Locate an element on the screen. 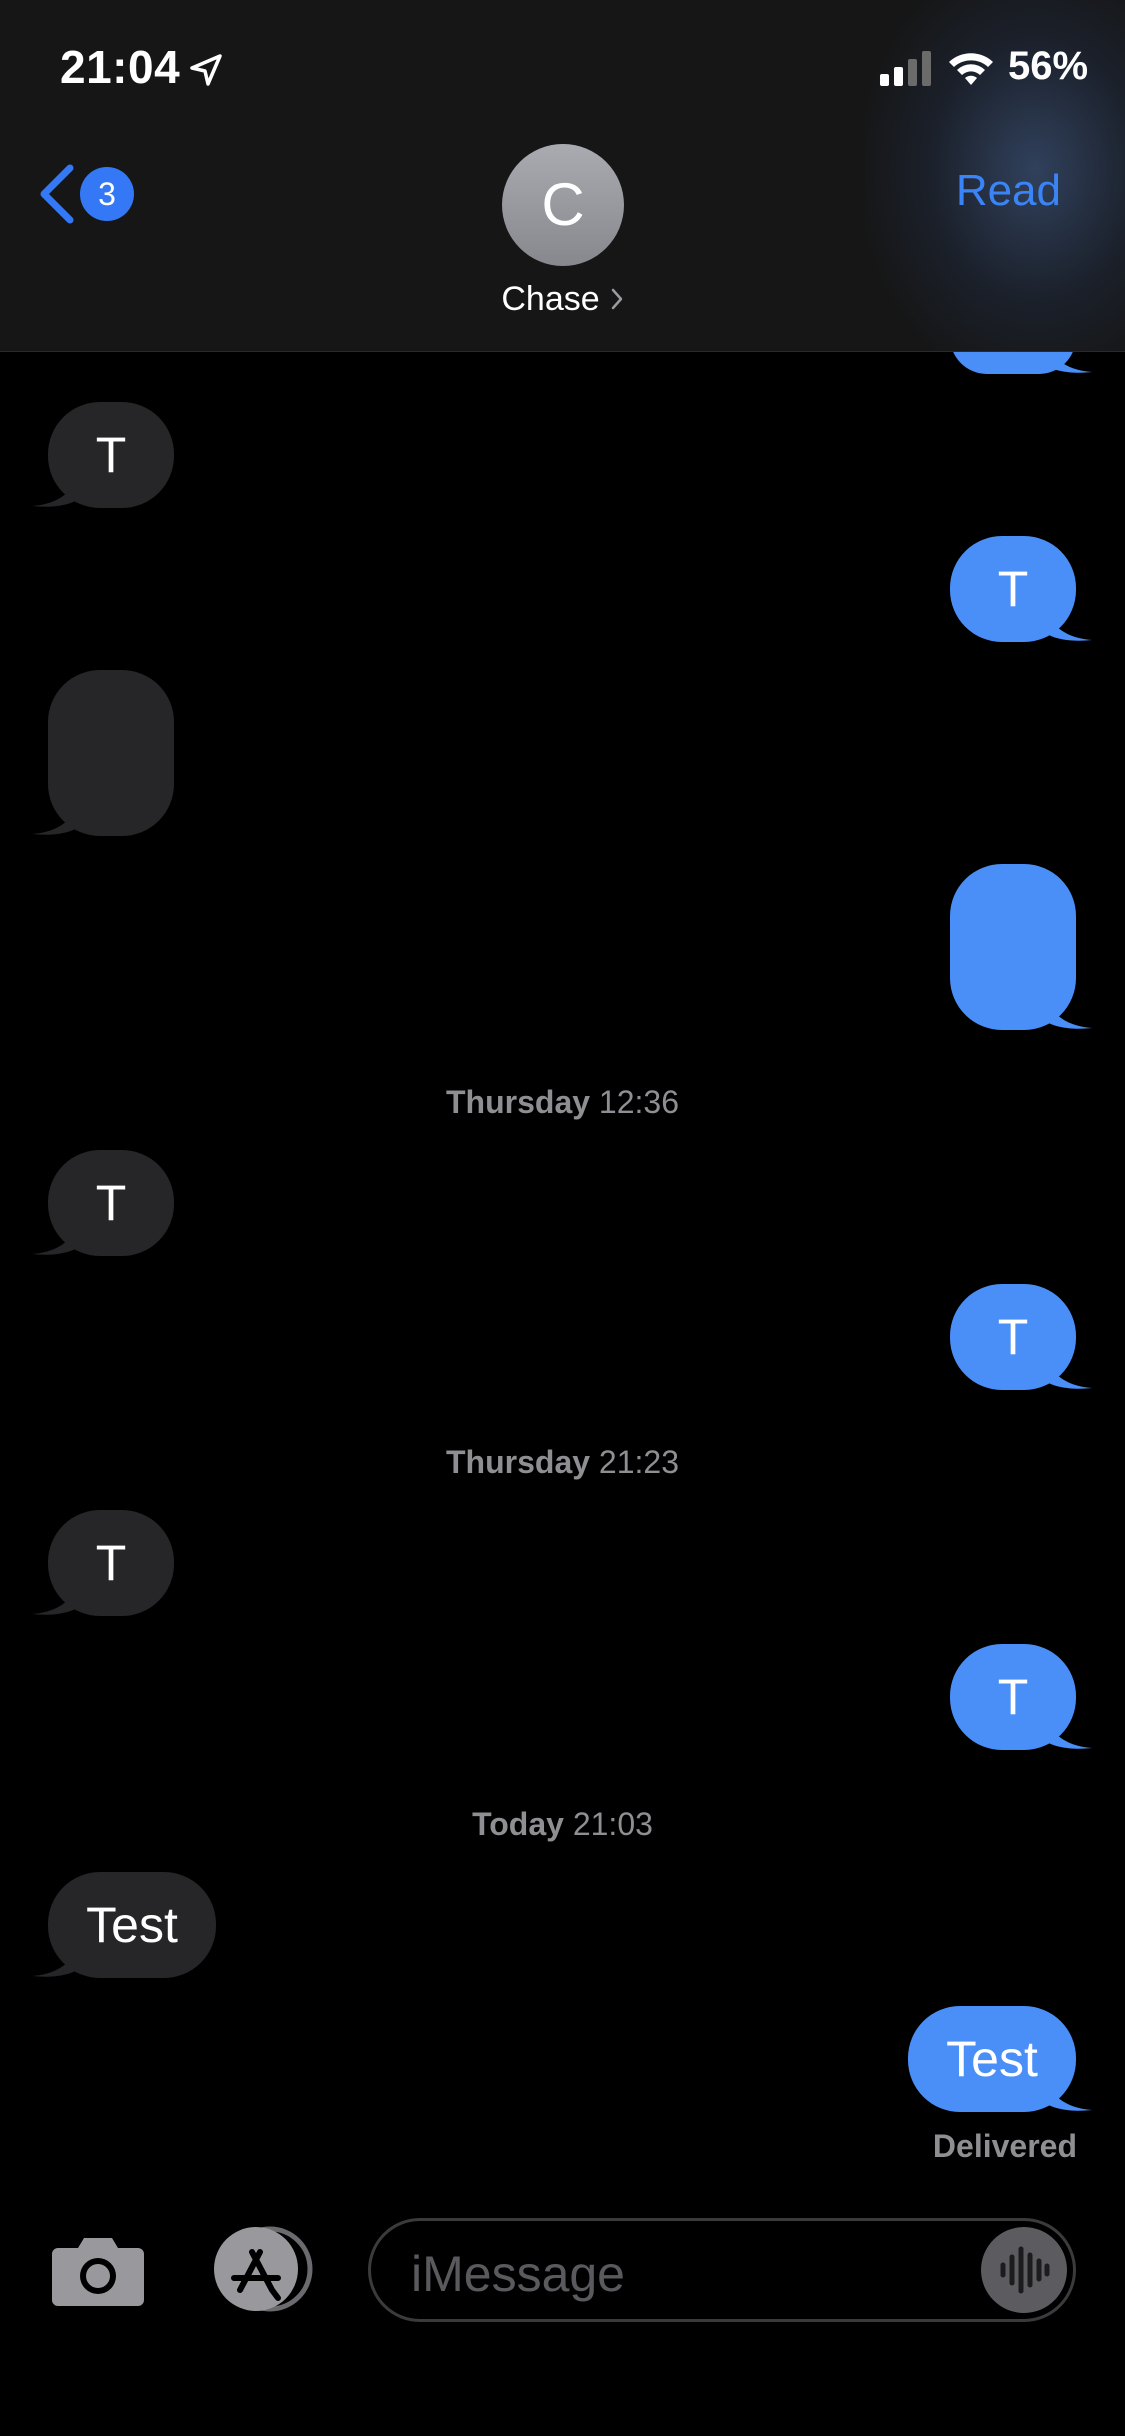 The width and height of the screenshot is (1125, 2436). timestamp: Thursday 12:36 is located at coordinates (562, 1102).